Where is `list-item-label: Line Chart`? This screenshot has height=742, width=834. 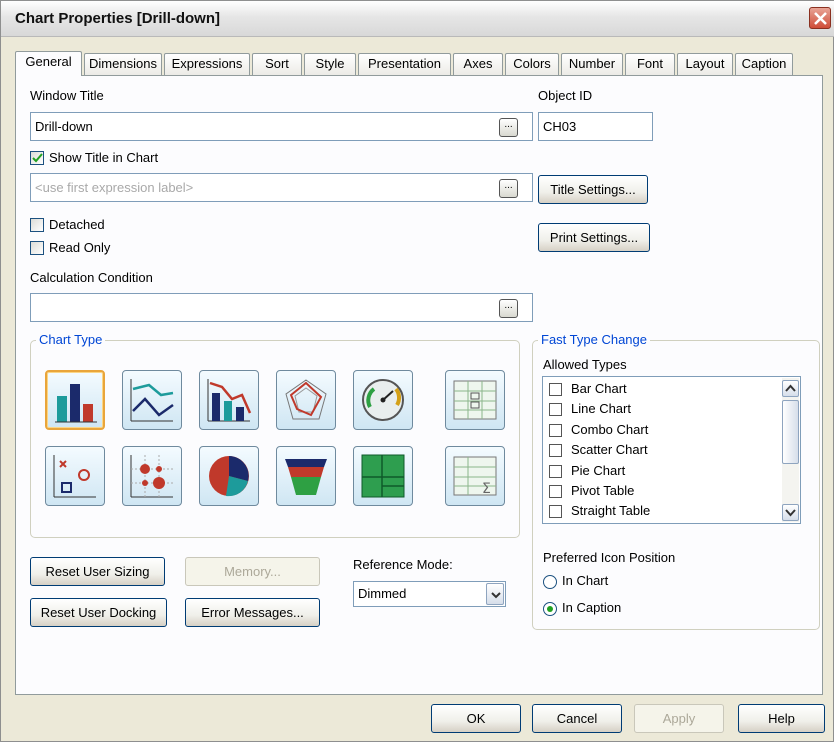 list-item-label: Line Chart is located at coordinates (601, 408).